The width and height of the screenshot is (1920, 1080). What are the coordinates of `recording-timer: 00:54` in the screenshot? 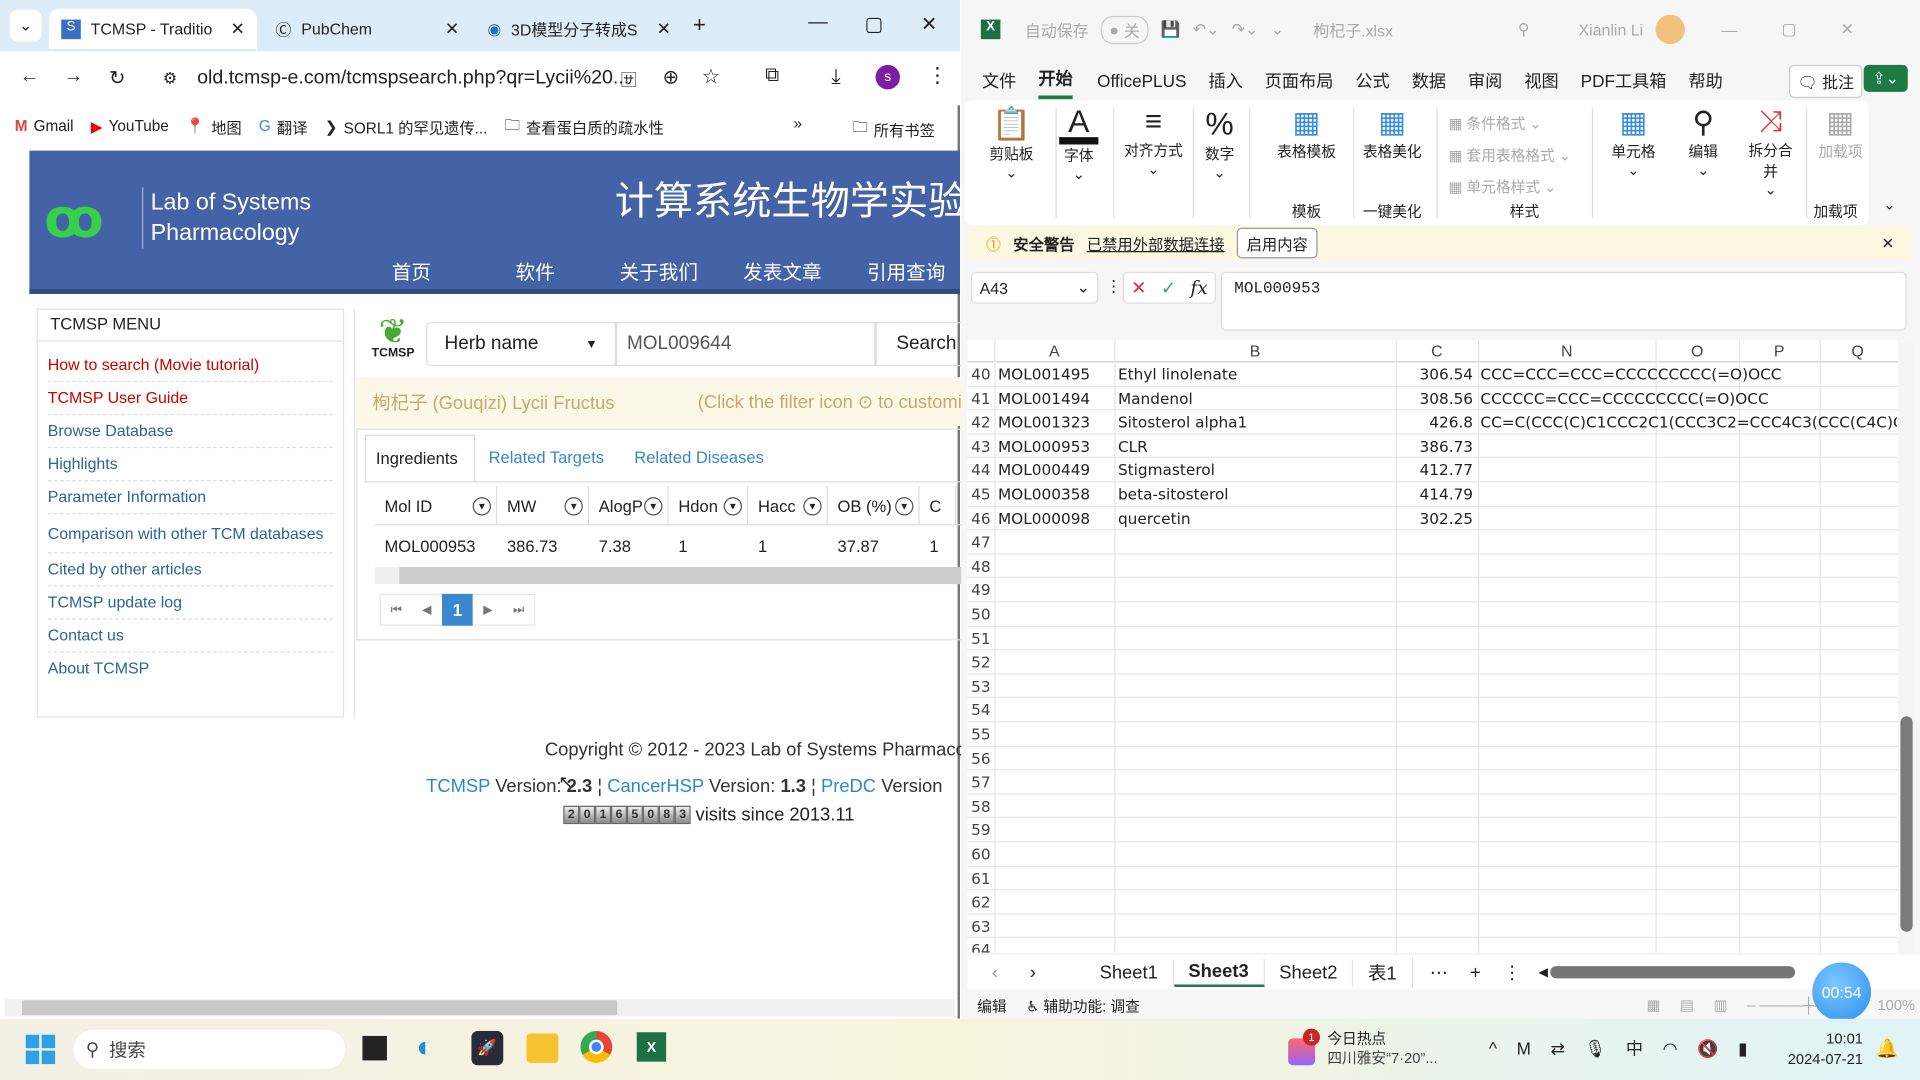 It's located at (1842, 992).